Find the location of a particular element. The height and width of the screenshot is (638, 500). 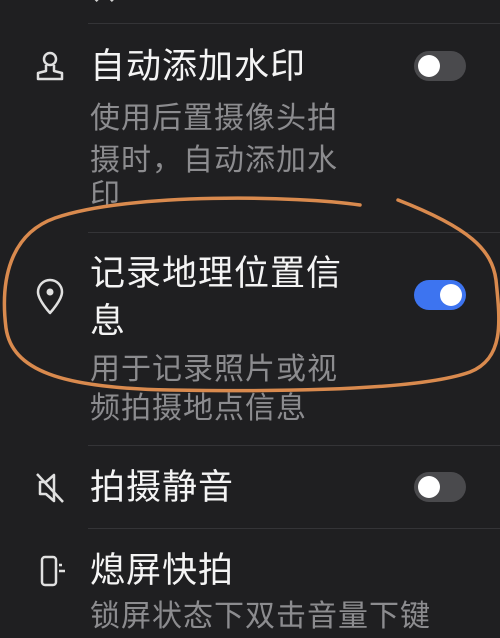

setting-description-line: 使用后置摄像头拍 is located at coordinates (214, 118).